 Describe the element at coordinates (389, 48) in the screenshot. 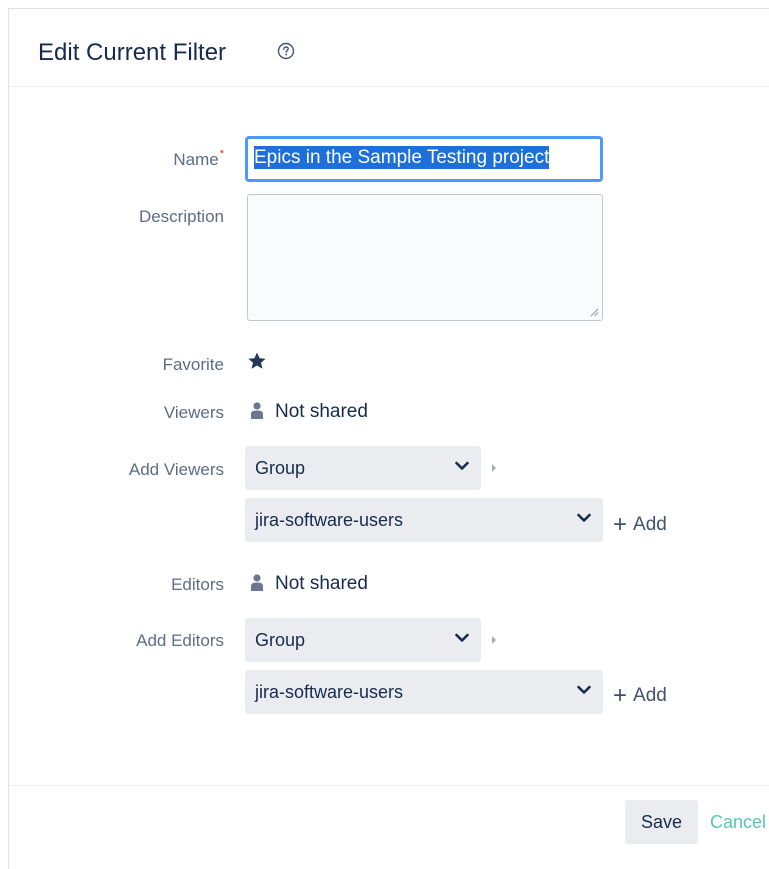

I see `dialog-header: Edit Current Filter` at that location.